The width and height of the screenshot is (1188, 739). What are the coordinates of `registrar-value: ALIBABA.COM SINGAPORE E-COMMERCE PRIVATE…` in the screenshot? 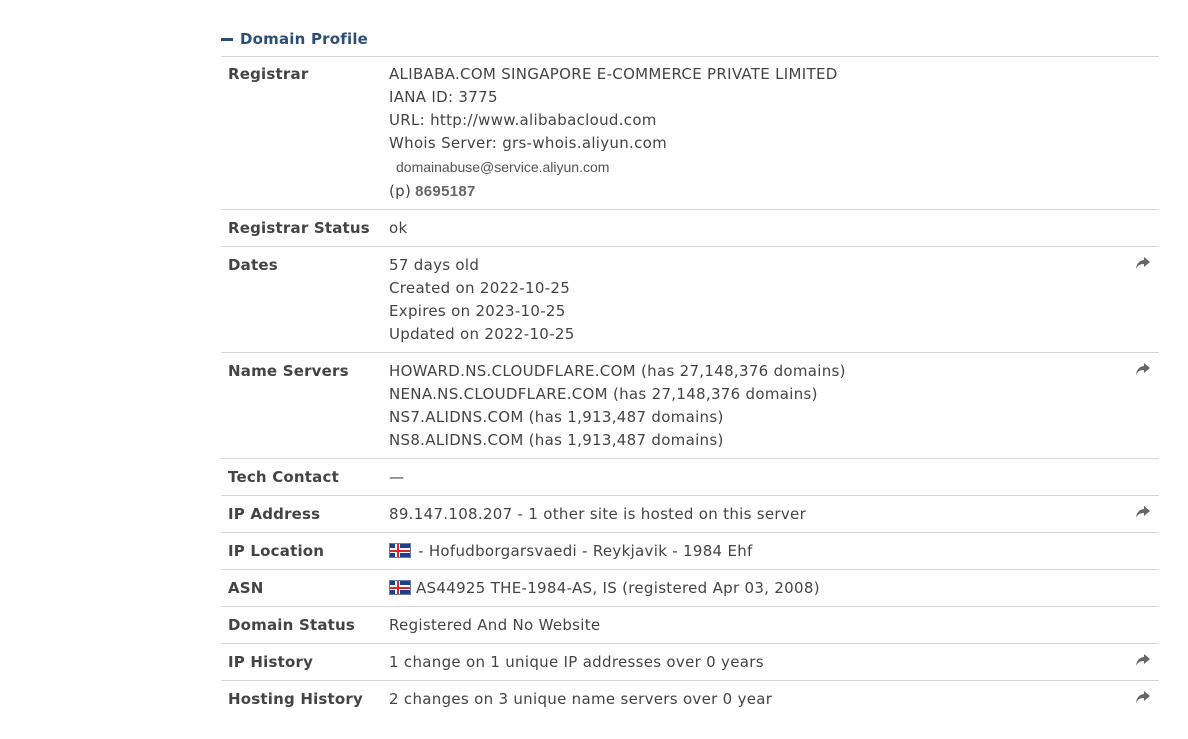 It's located at (774, 133).